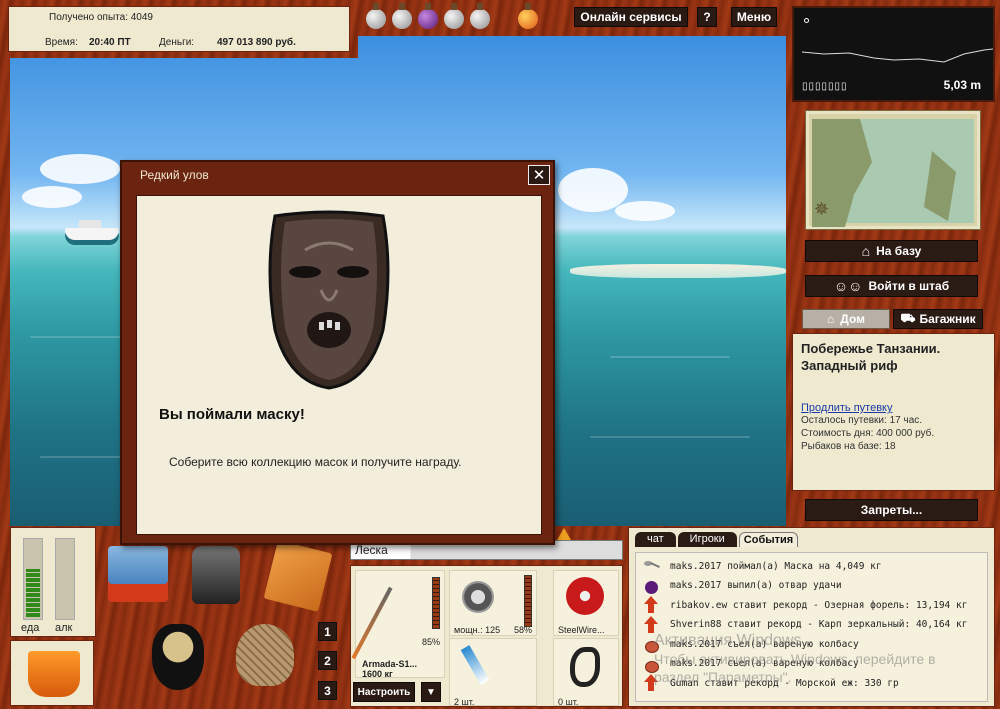  I want to click on net-sack-icon, so click(265, 655).